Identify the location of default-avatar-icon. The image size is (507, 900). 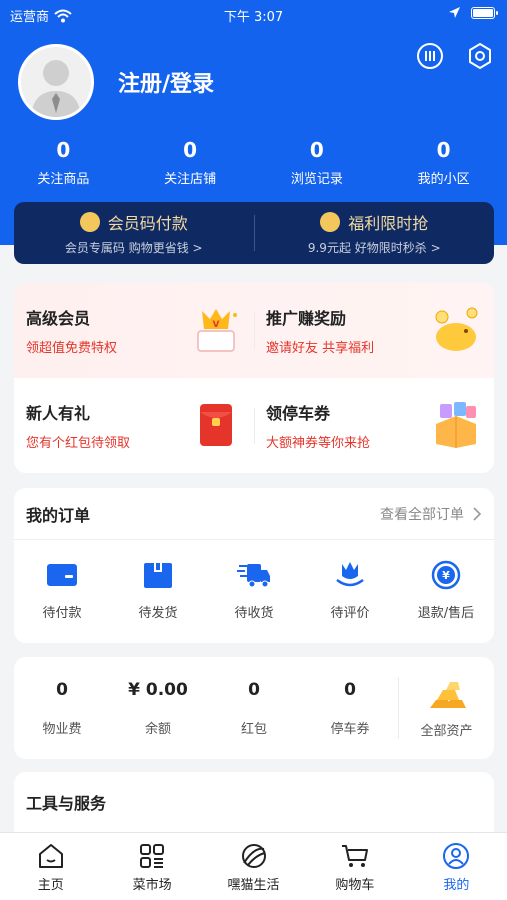
(56, 88).